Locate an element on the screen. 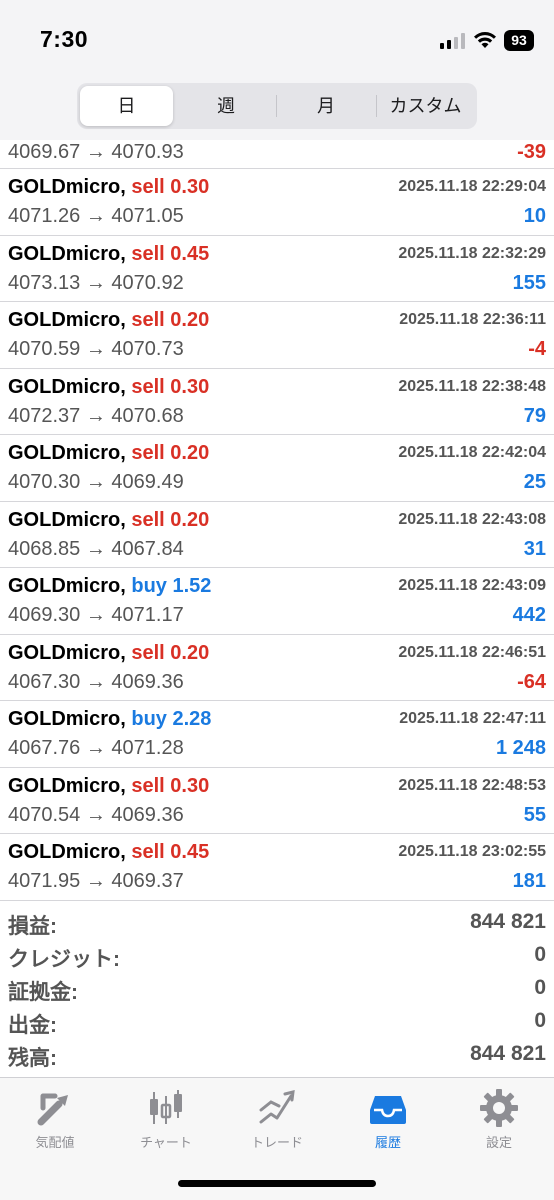 The width and height of the screenshot is (554, 1200). summary-label: 出金: is located at coordinates (32, 1025).